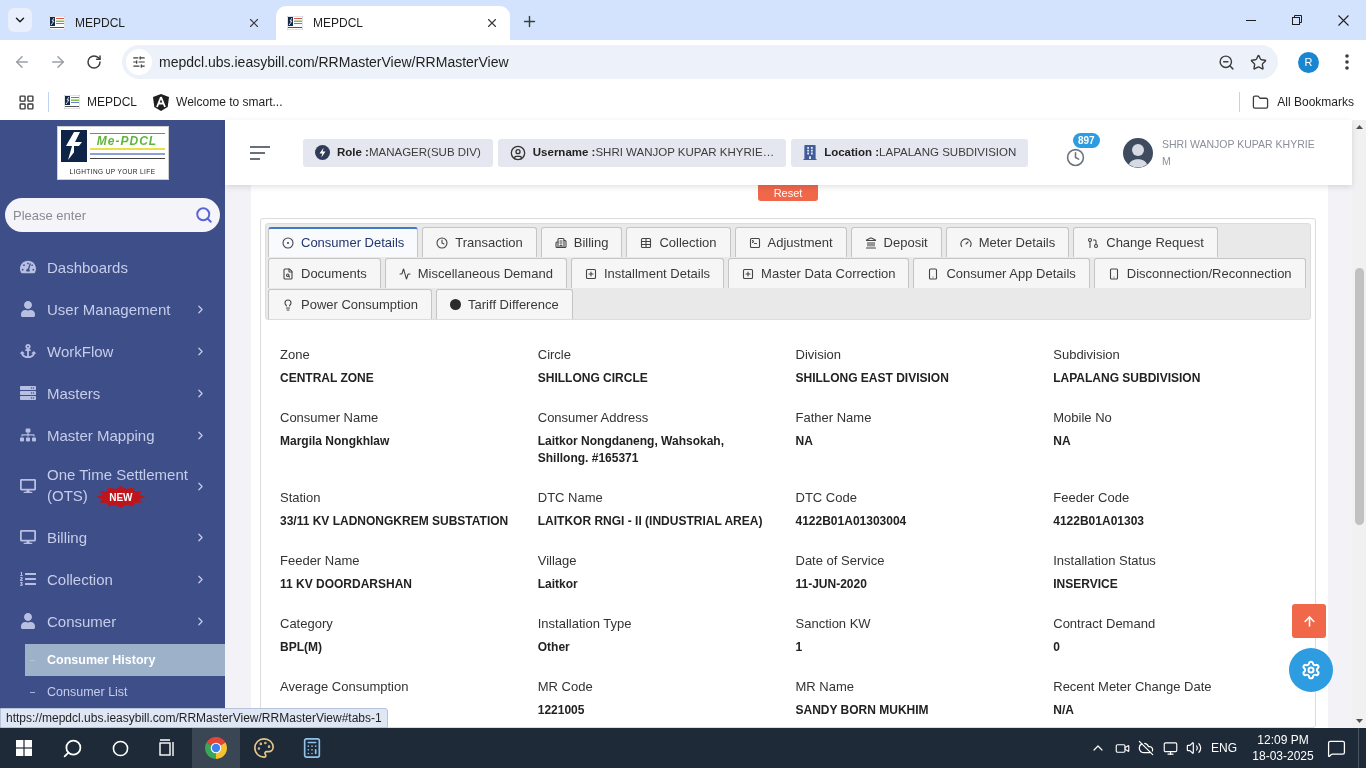 Image resolution: width=1366 pixels, height=768 pixels. I want to click on speaker-icon, so click(1194, 748).